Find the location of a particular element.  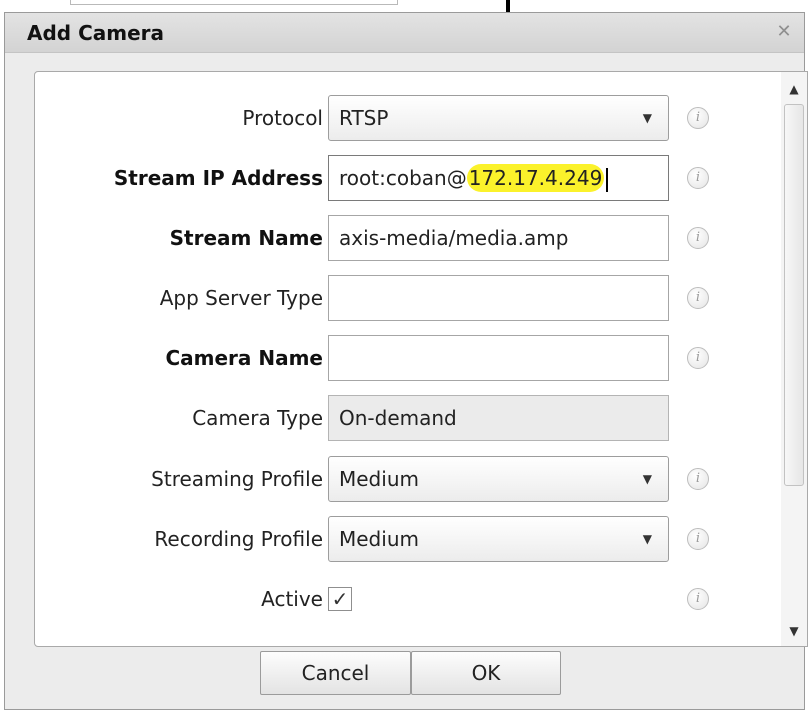

recording-profile-select: Medium ▼ is located at coordinates (498, 539).